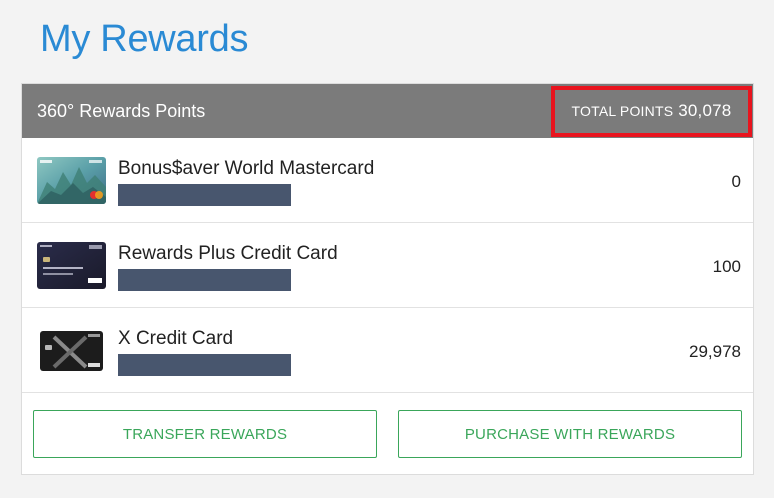 This screenshot has width=774, height=498. What do you see at coordinates (570, 434) in the screenshot?
I see `purchase-with-rewards-button: PURCHASE WITH REWARDS` at bounding box center [570, 434].